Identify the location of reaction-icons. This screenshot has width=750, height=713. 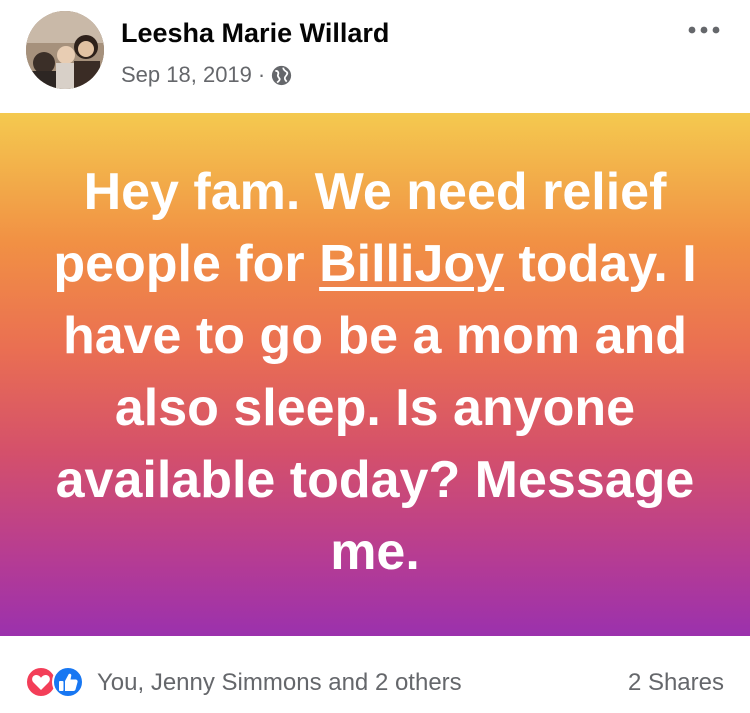
(56, 682).